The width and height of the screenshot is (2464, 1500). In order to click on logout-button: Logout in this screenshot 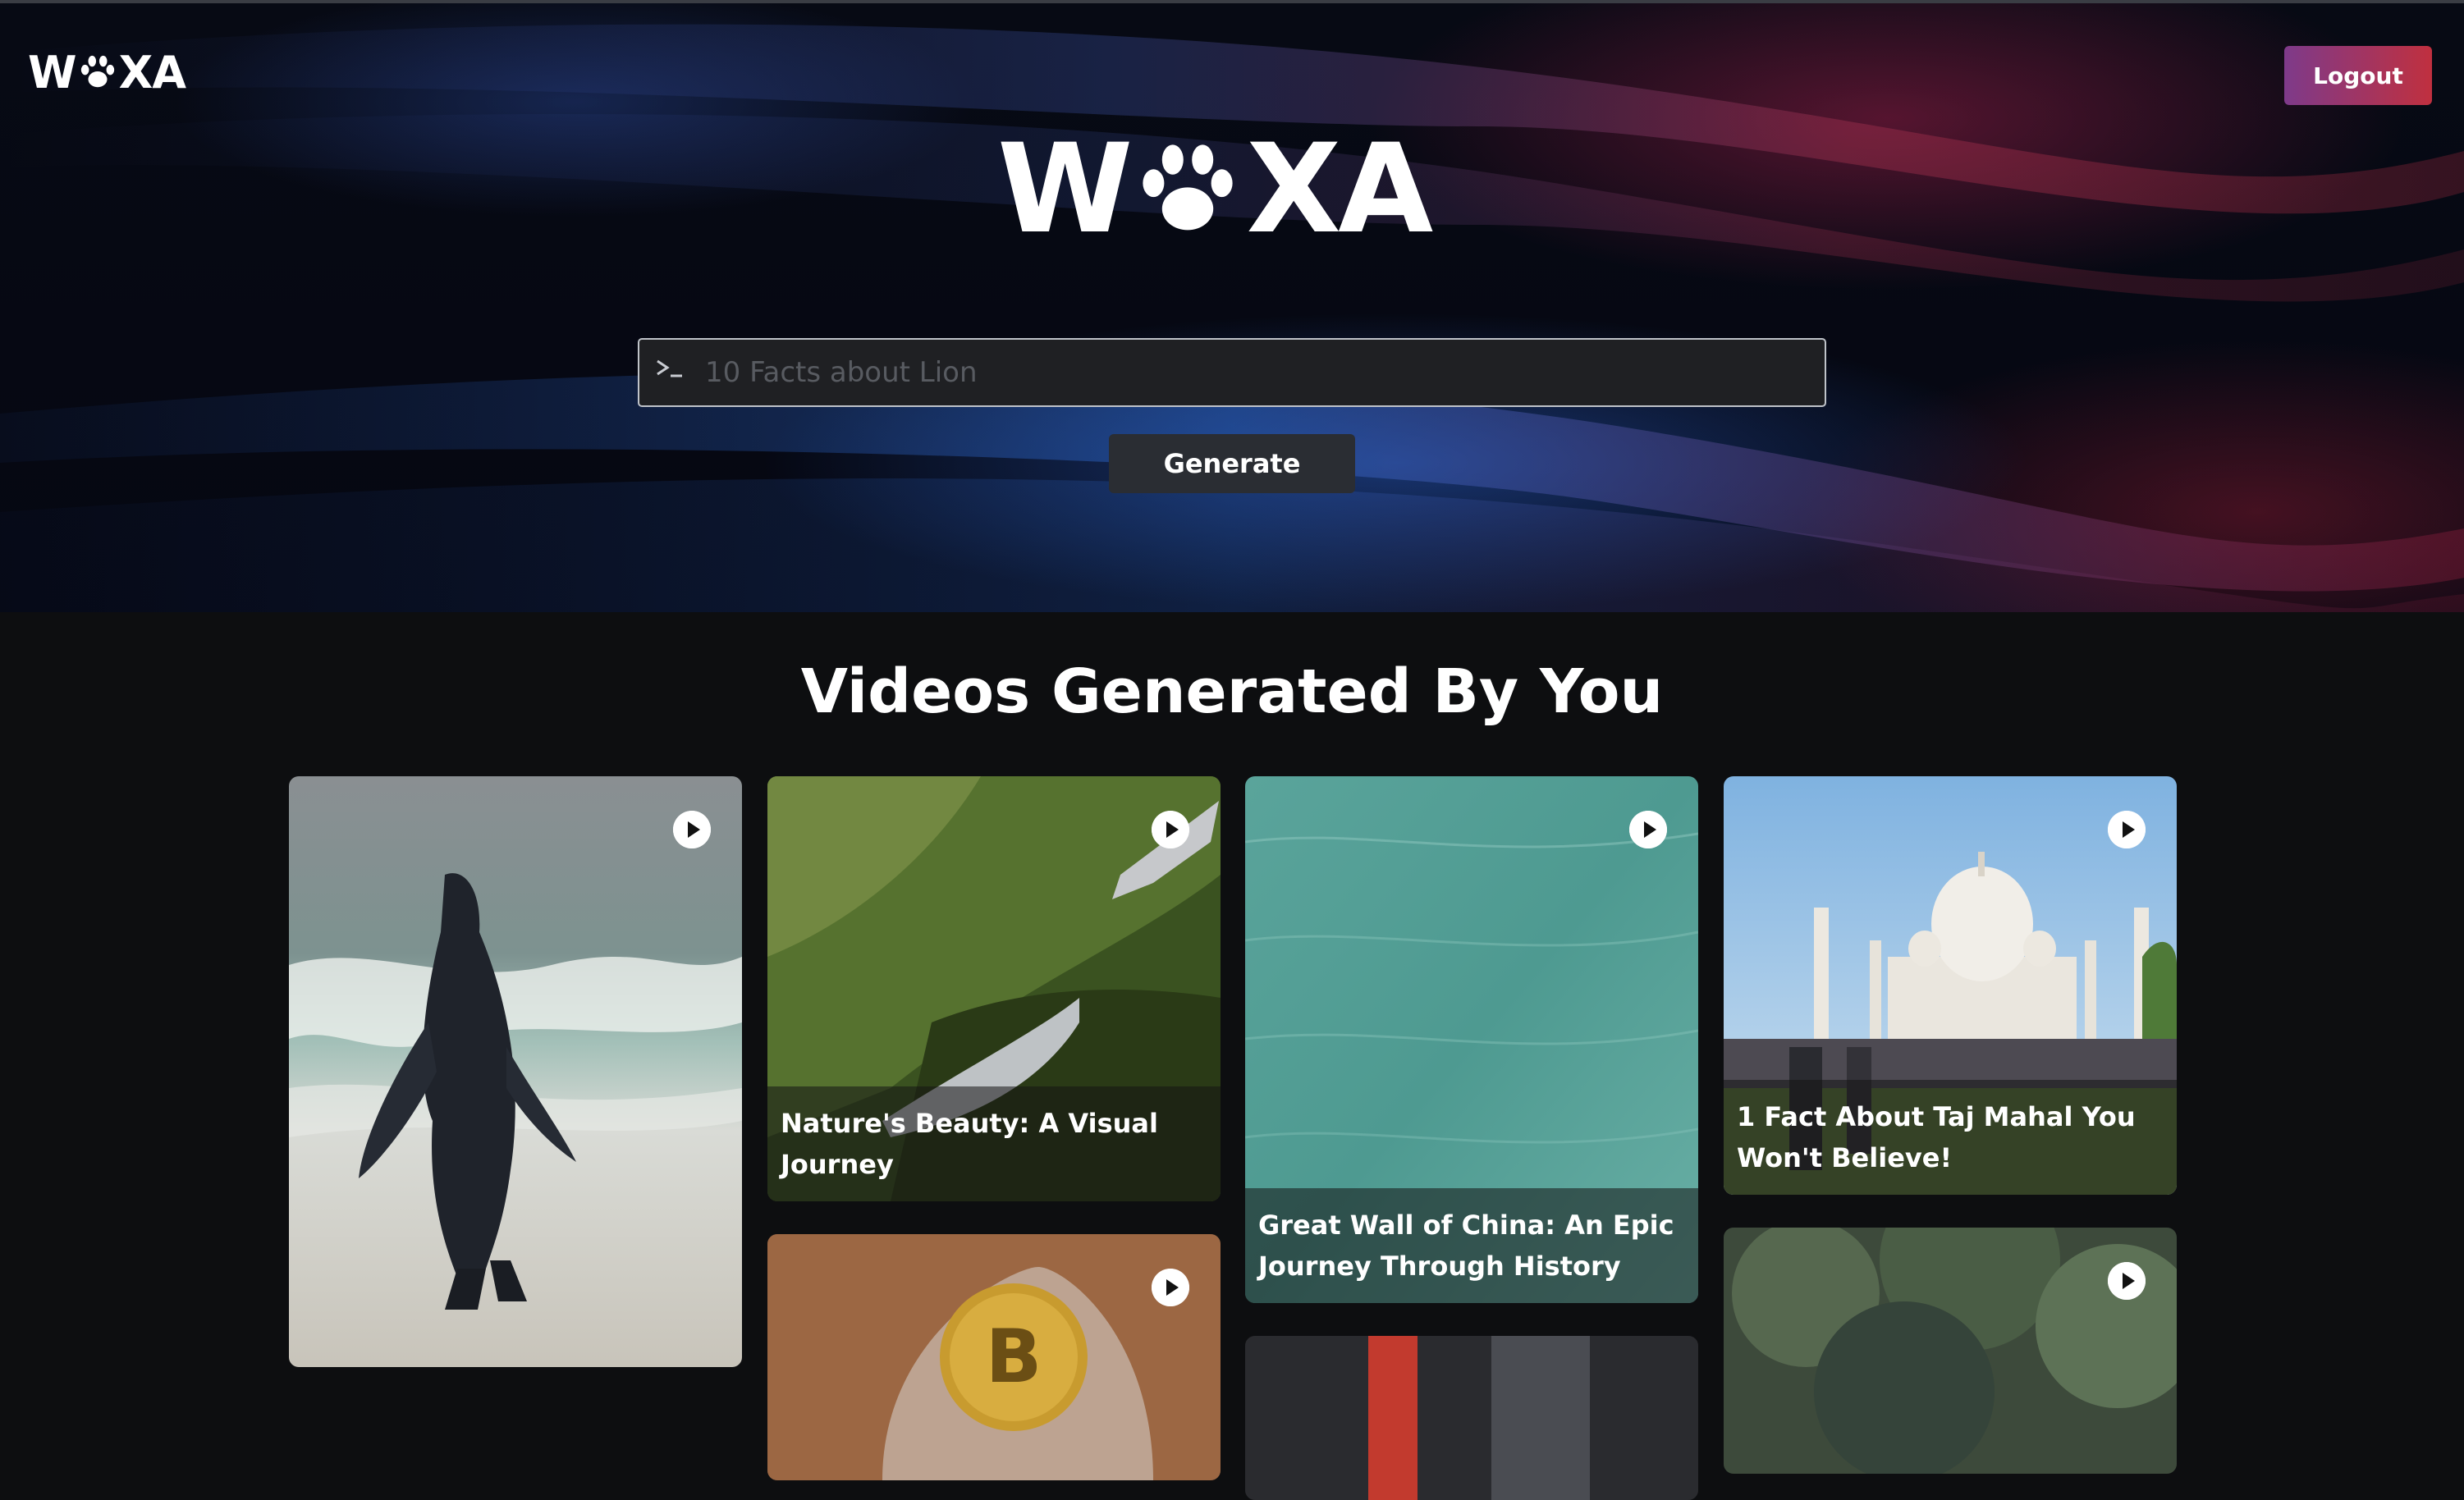, I will do `click(2358, 75)`.